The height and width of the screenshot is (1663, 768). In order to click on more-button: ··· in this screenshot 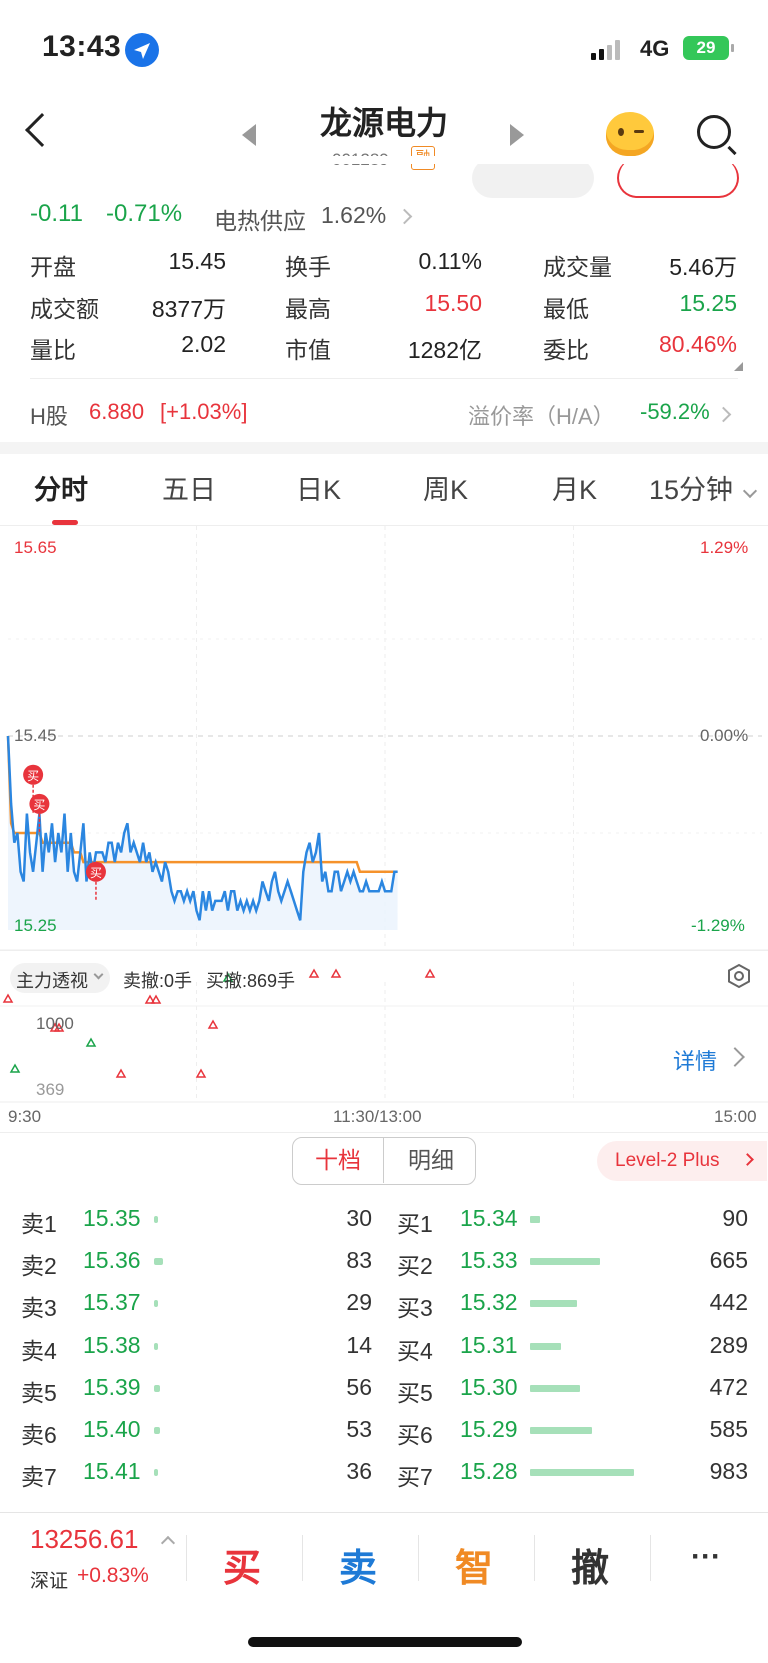, I will do `click(706, 1557)`.